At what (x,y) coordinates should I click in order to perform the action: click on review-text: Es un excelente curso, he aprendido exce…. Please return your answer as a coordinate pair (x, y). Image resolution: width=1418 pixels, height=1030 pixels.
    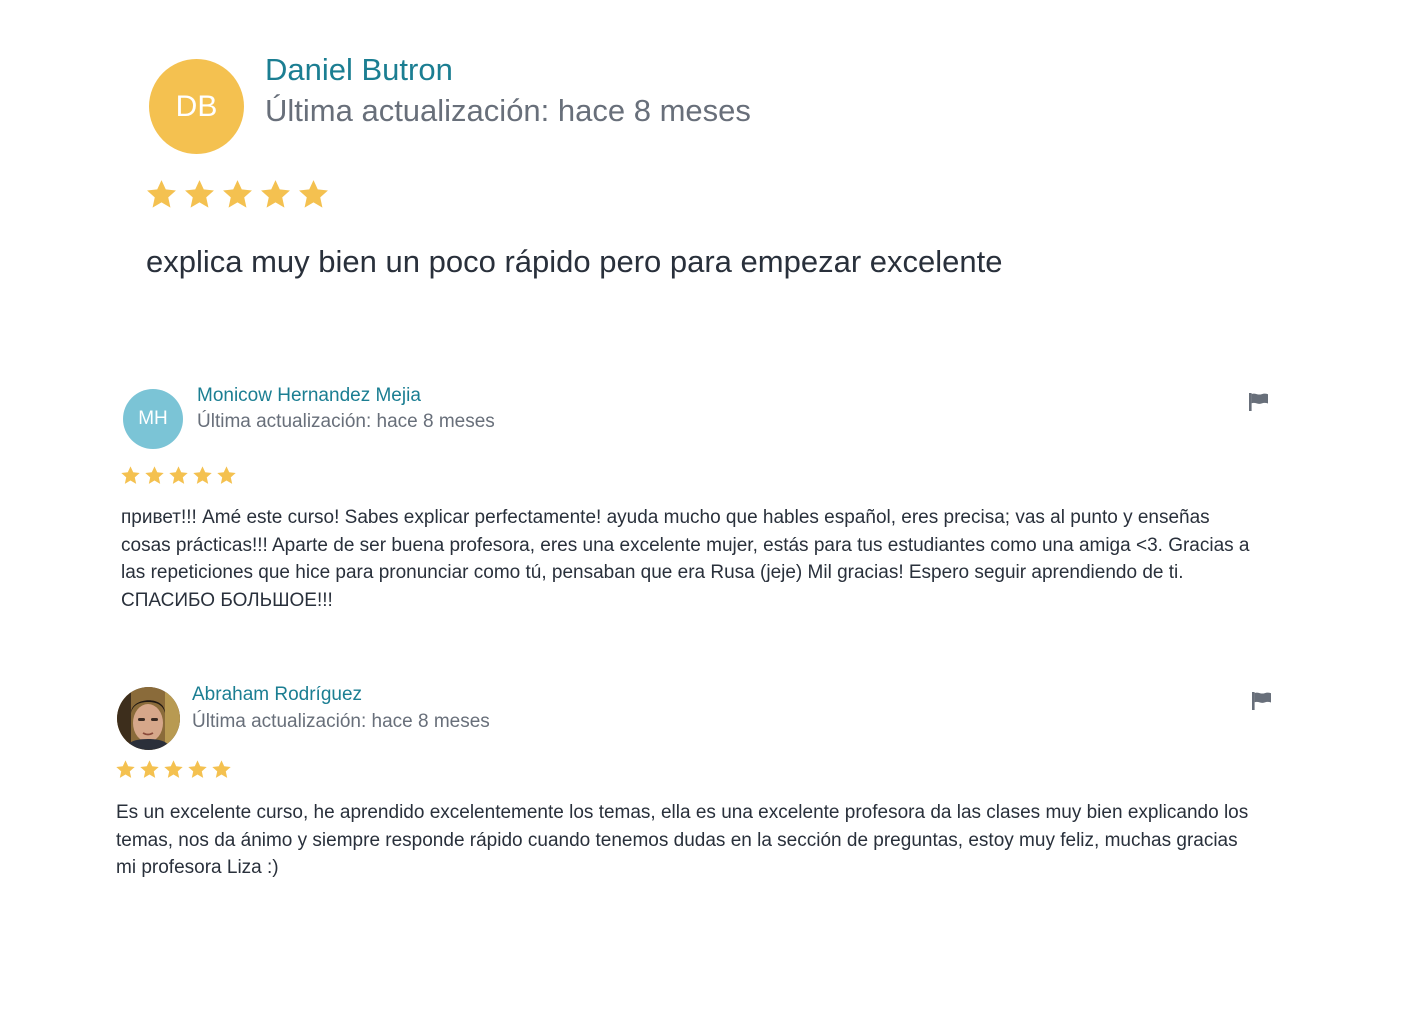
    Looking at the image, I should click on (682, 840).